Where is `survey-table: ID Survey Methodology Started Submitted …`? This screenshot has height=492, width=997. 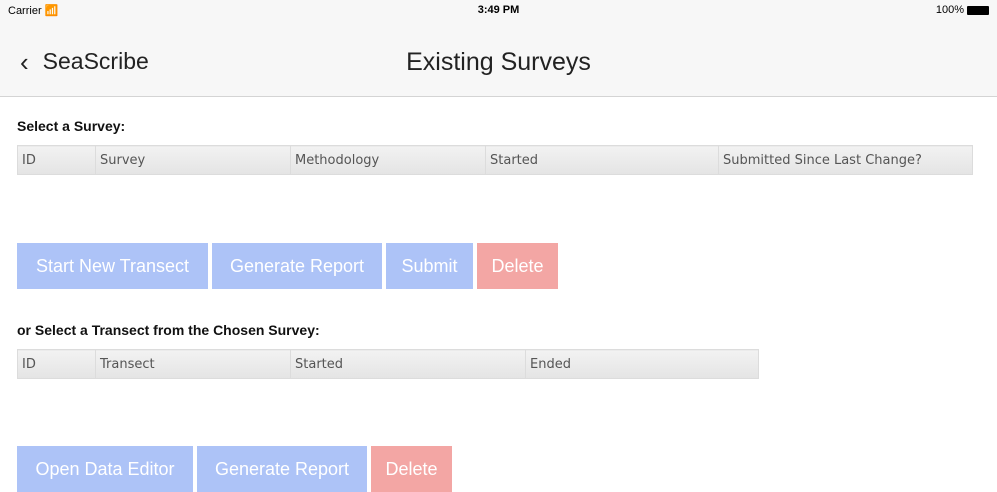 survey-table: ID Survey Methodology Started Submitted … is located at coordinates (495, 160).